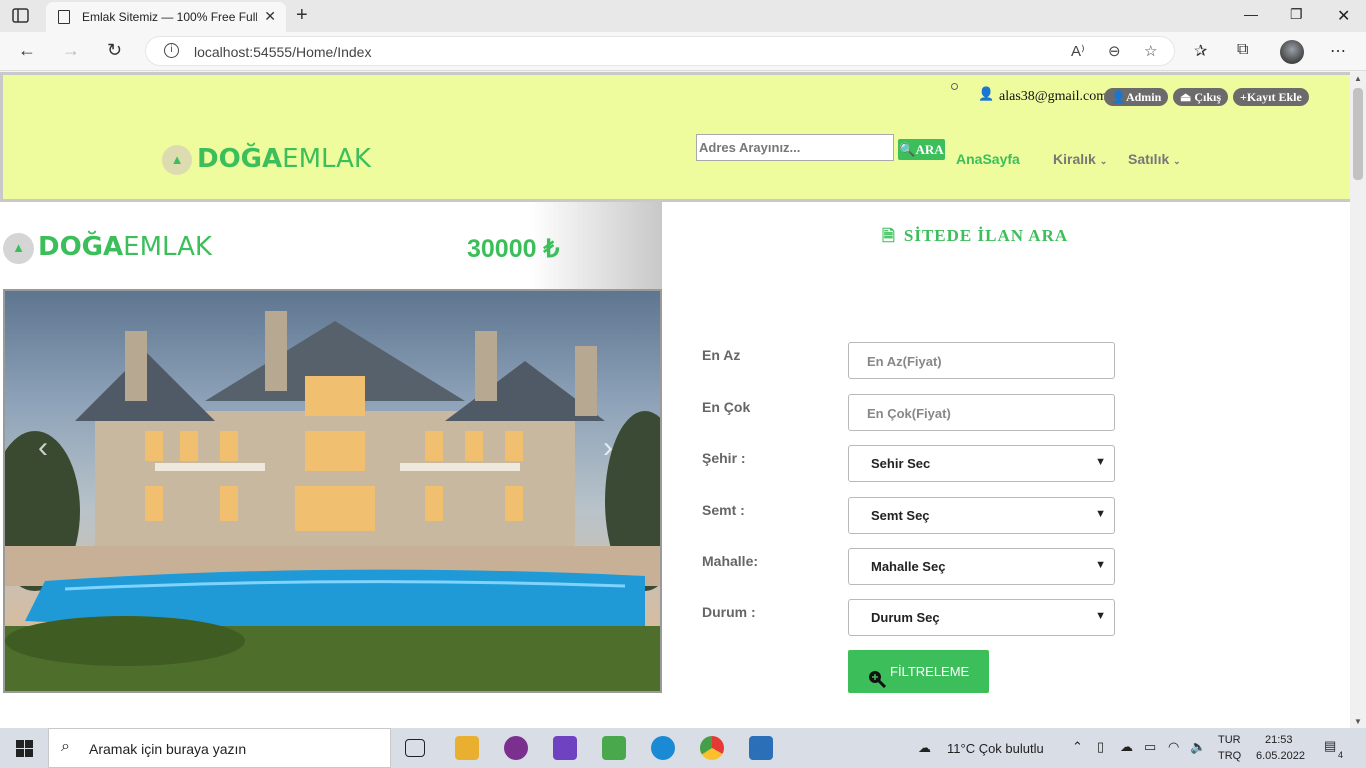 This screenshot has width=1366, height=768. I want to click on refresh-icon: ↻, so click(114, 50).